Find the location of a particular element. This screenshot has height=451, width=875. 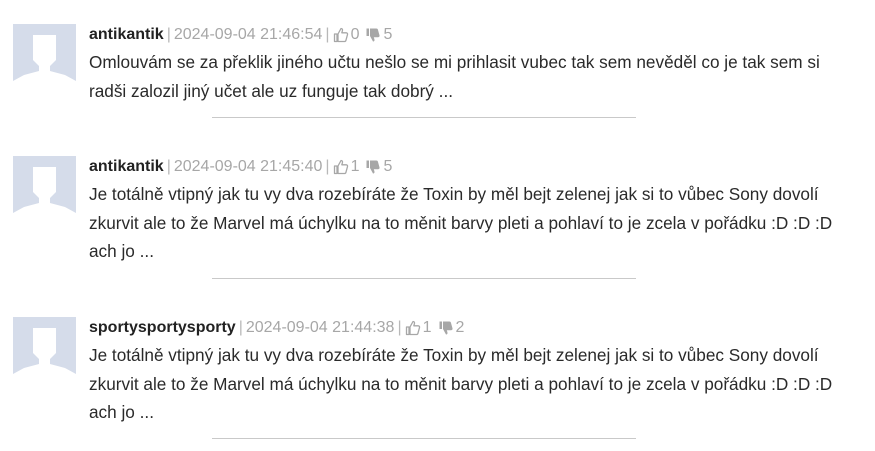

comment-author: sportysportysporty is located at coordinates (162, 327).